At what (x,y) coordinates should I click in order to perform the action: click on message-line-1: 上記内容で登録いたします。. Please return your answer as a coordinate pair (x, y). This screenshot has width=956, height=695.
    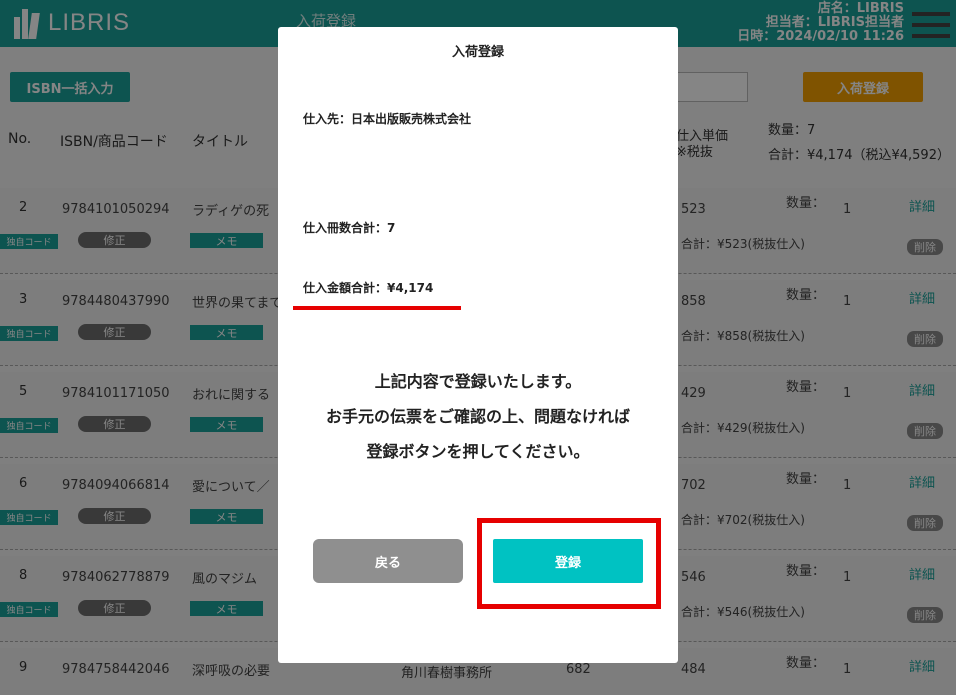
    Looking at the image, I should click on (478, 381).